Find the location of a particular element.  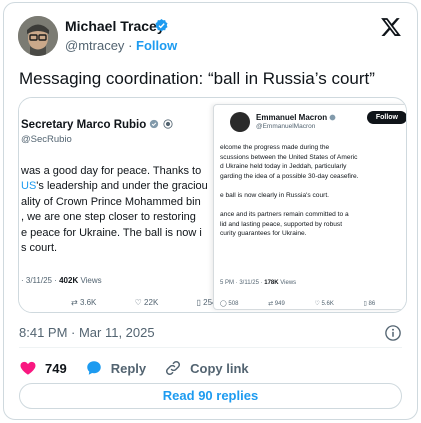

info-icon is located at coordinates (393, 335).